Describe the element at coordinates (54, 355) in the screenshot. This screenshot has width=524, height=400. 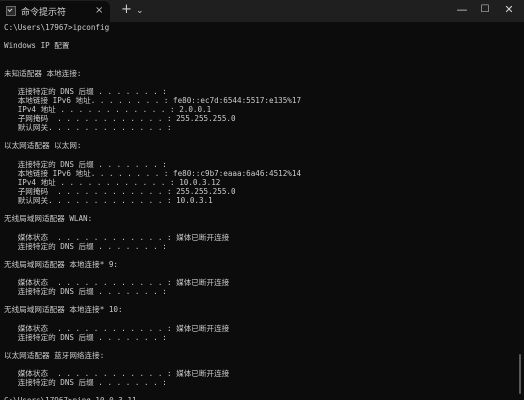
I see `terminal-line: 以太网适配器 蓝牙网络连接:` at that location.